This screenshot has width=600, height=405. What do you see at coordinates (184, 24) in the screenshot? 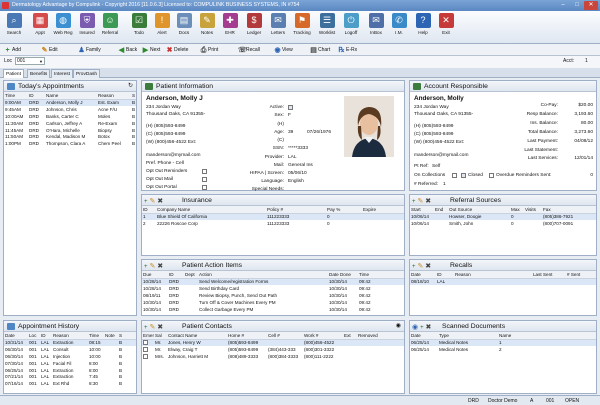
I see `toolbar-docs-button: ▤ Docs` at bounding box center [184, 24].